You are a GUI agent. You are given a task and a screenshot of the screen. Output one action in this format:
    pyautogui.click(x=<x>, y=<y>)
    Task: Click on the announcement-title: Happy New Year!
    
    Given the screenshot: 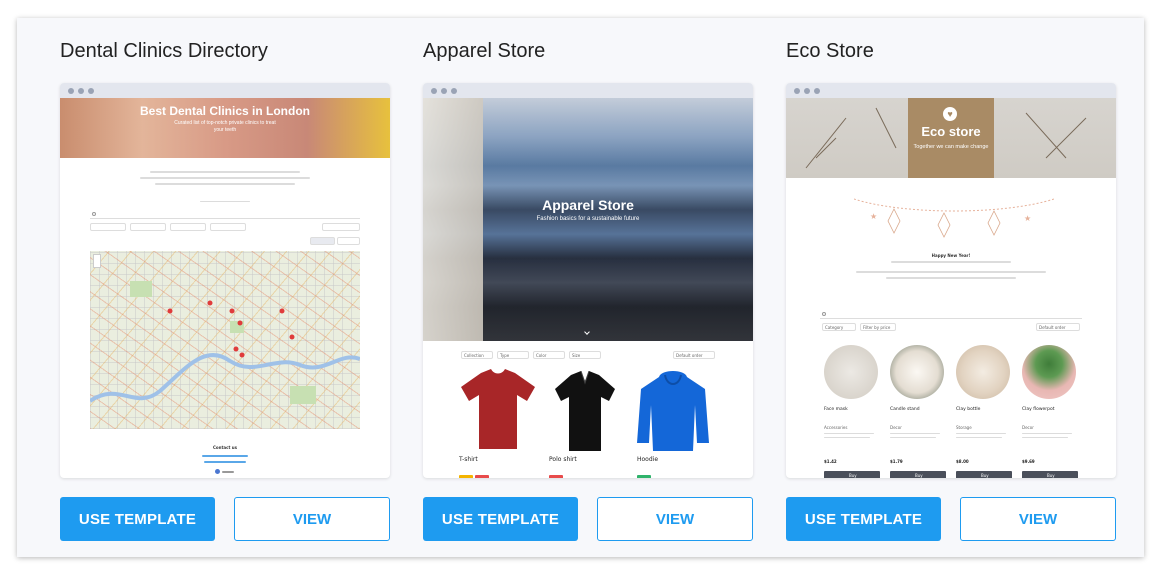 What is the action you would take?
    pyautogui.click(x=951, y=255)
    